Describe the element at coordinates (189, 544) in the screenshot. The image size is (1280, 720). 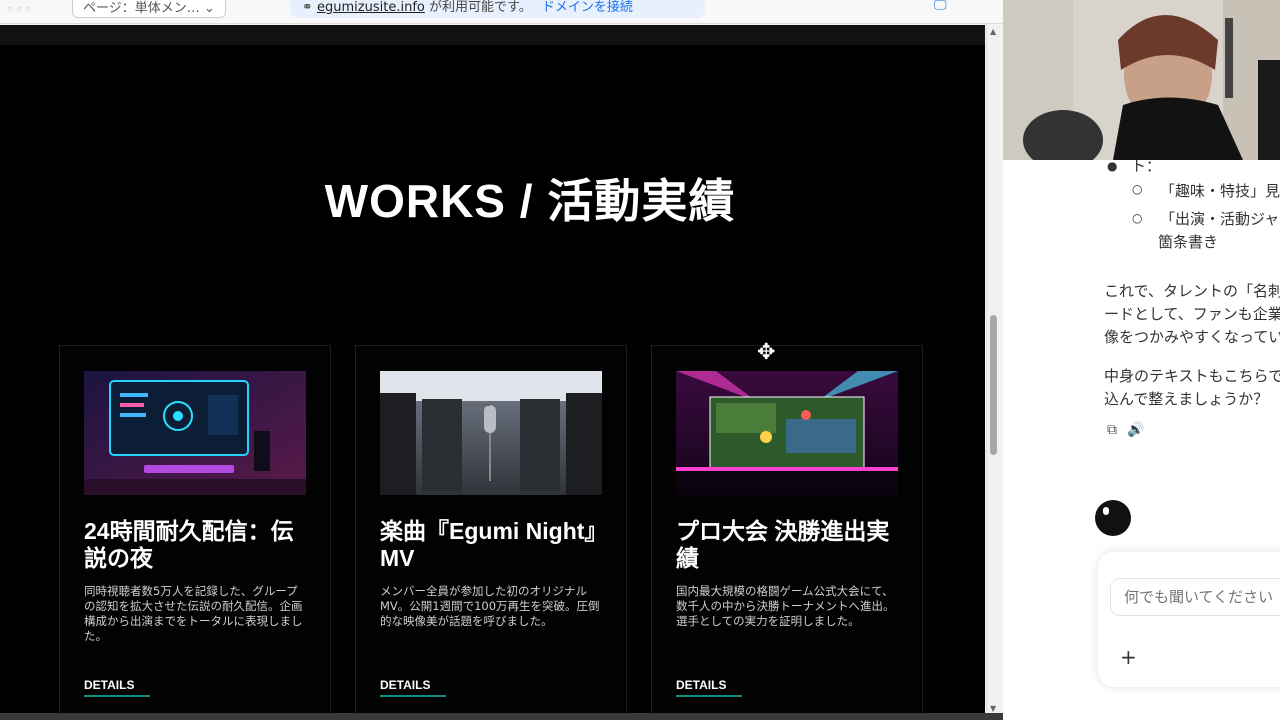
I see `card-title: 24時間耐久配信：伝説の夜` at that location.